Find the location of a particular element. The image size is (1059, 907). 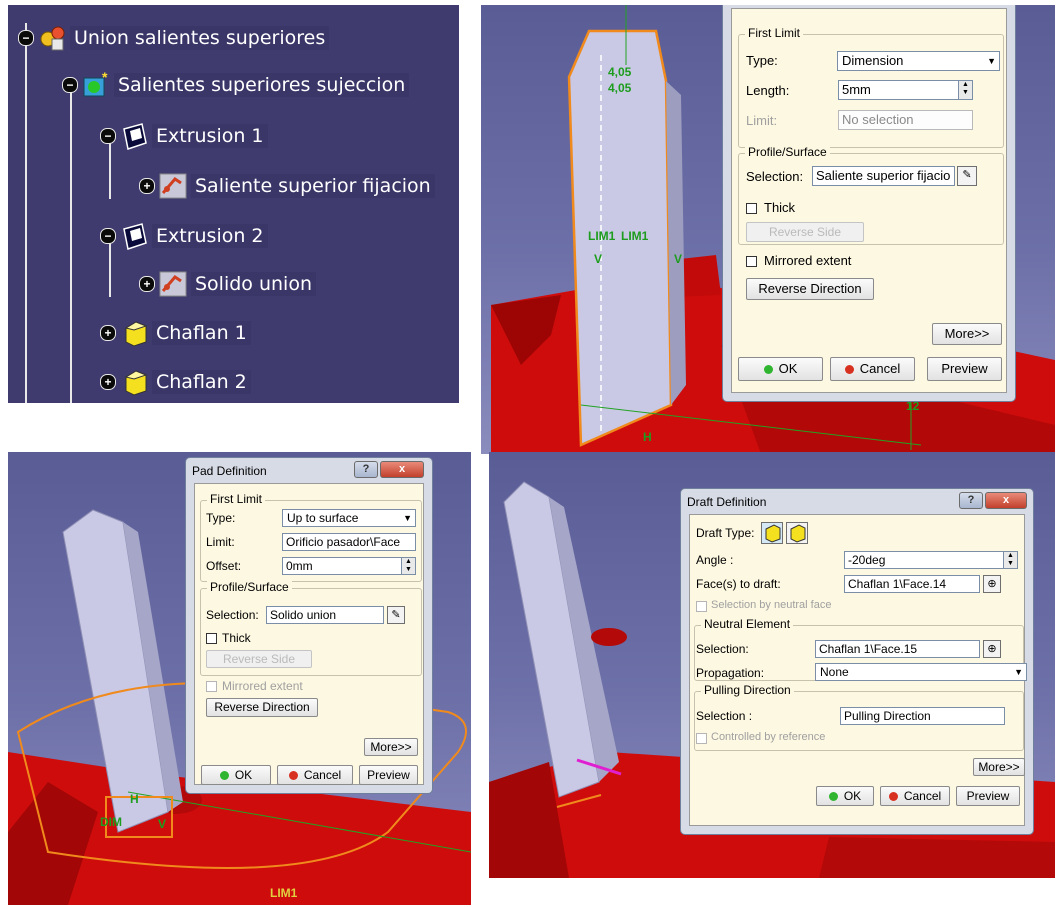

pulling-selection-value: Pulling Direction is located at coordinates (887, 716).